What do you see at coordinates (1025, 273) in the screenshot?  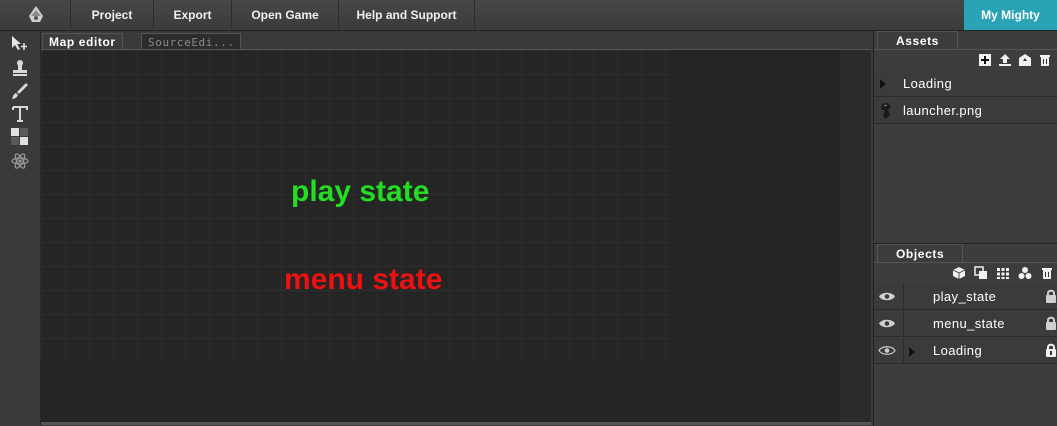 I see `group-icon` at bounding box center [1025, 273].